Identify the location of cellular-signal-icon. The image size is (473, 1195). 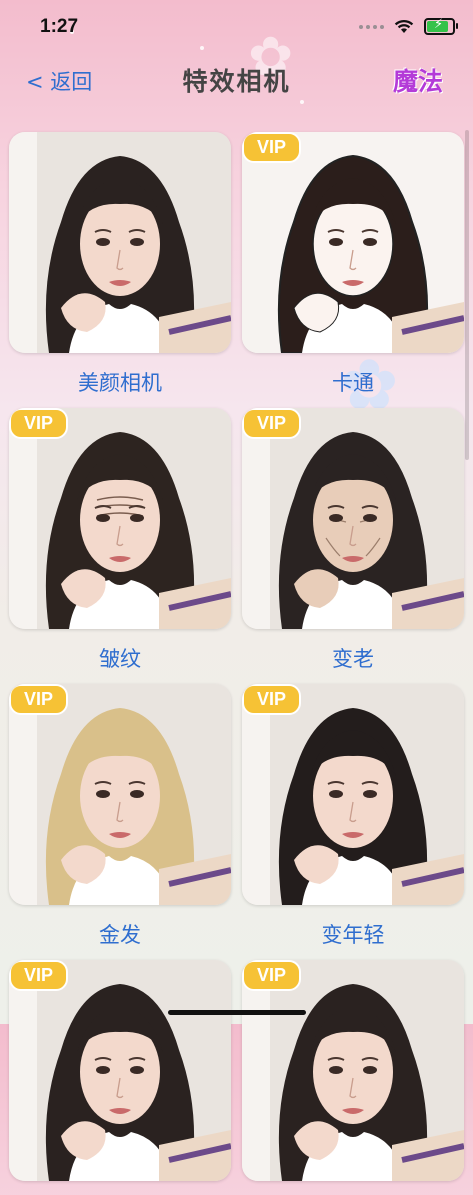
(371, 26).